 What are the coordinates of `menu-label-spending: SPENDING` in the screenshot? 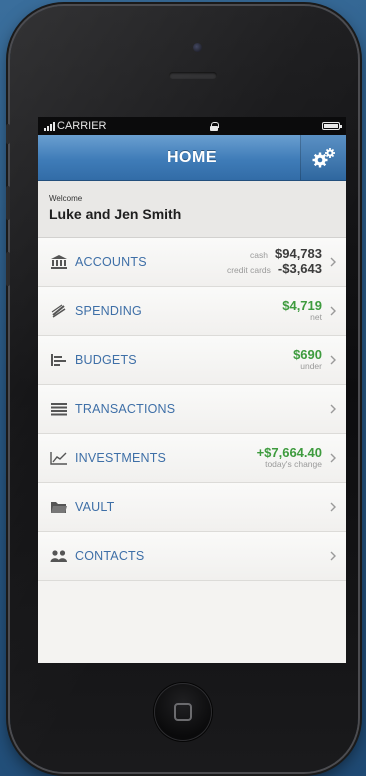 It's located at (108, 311).